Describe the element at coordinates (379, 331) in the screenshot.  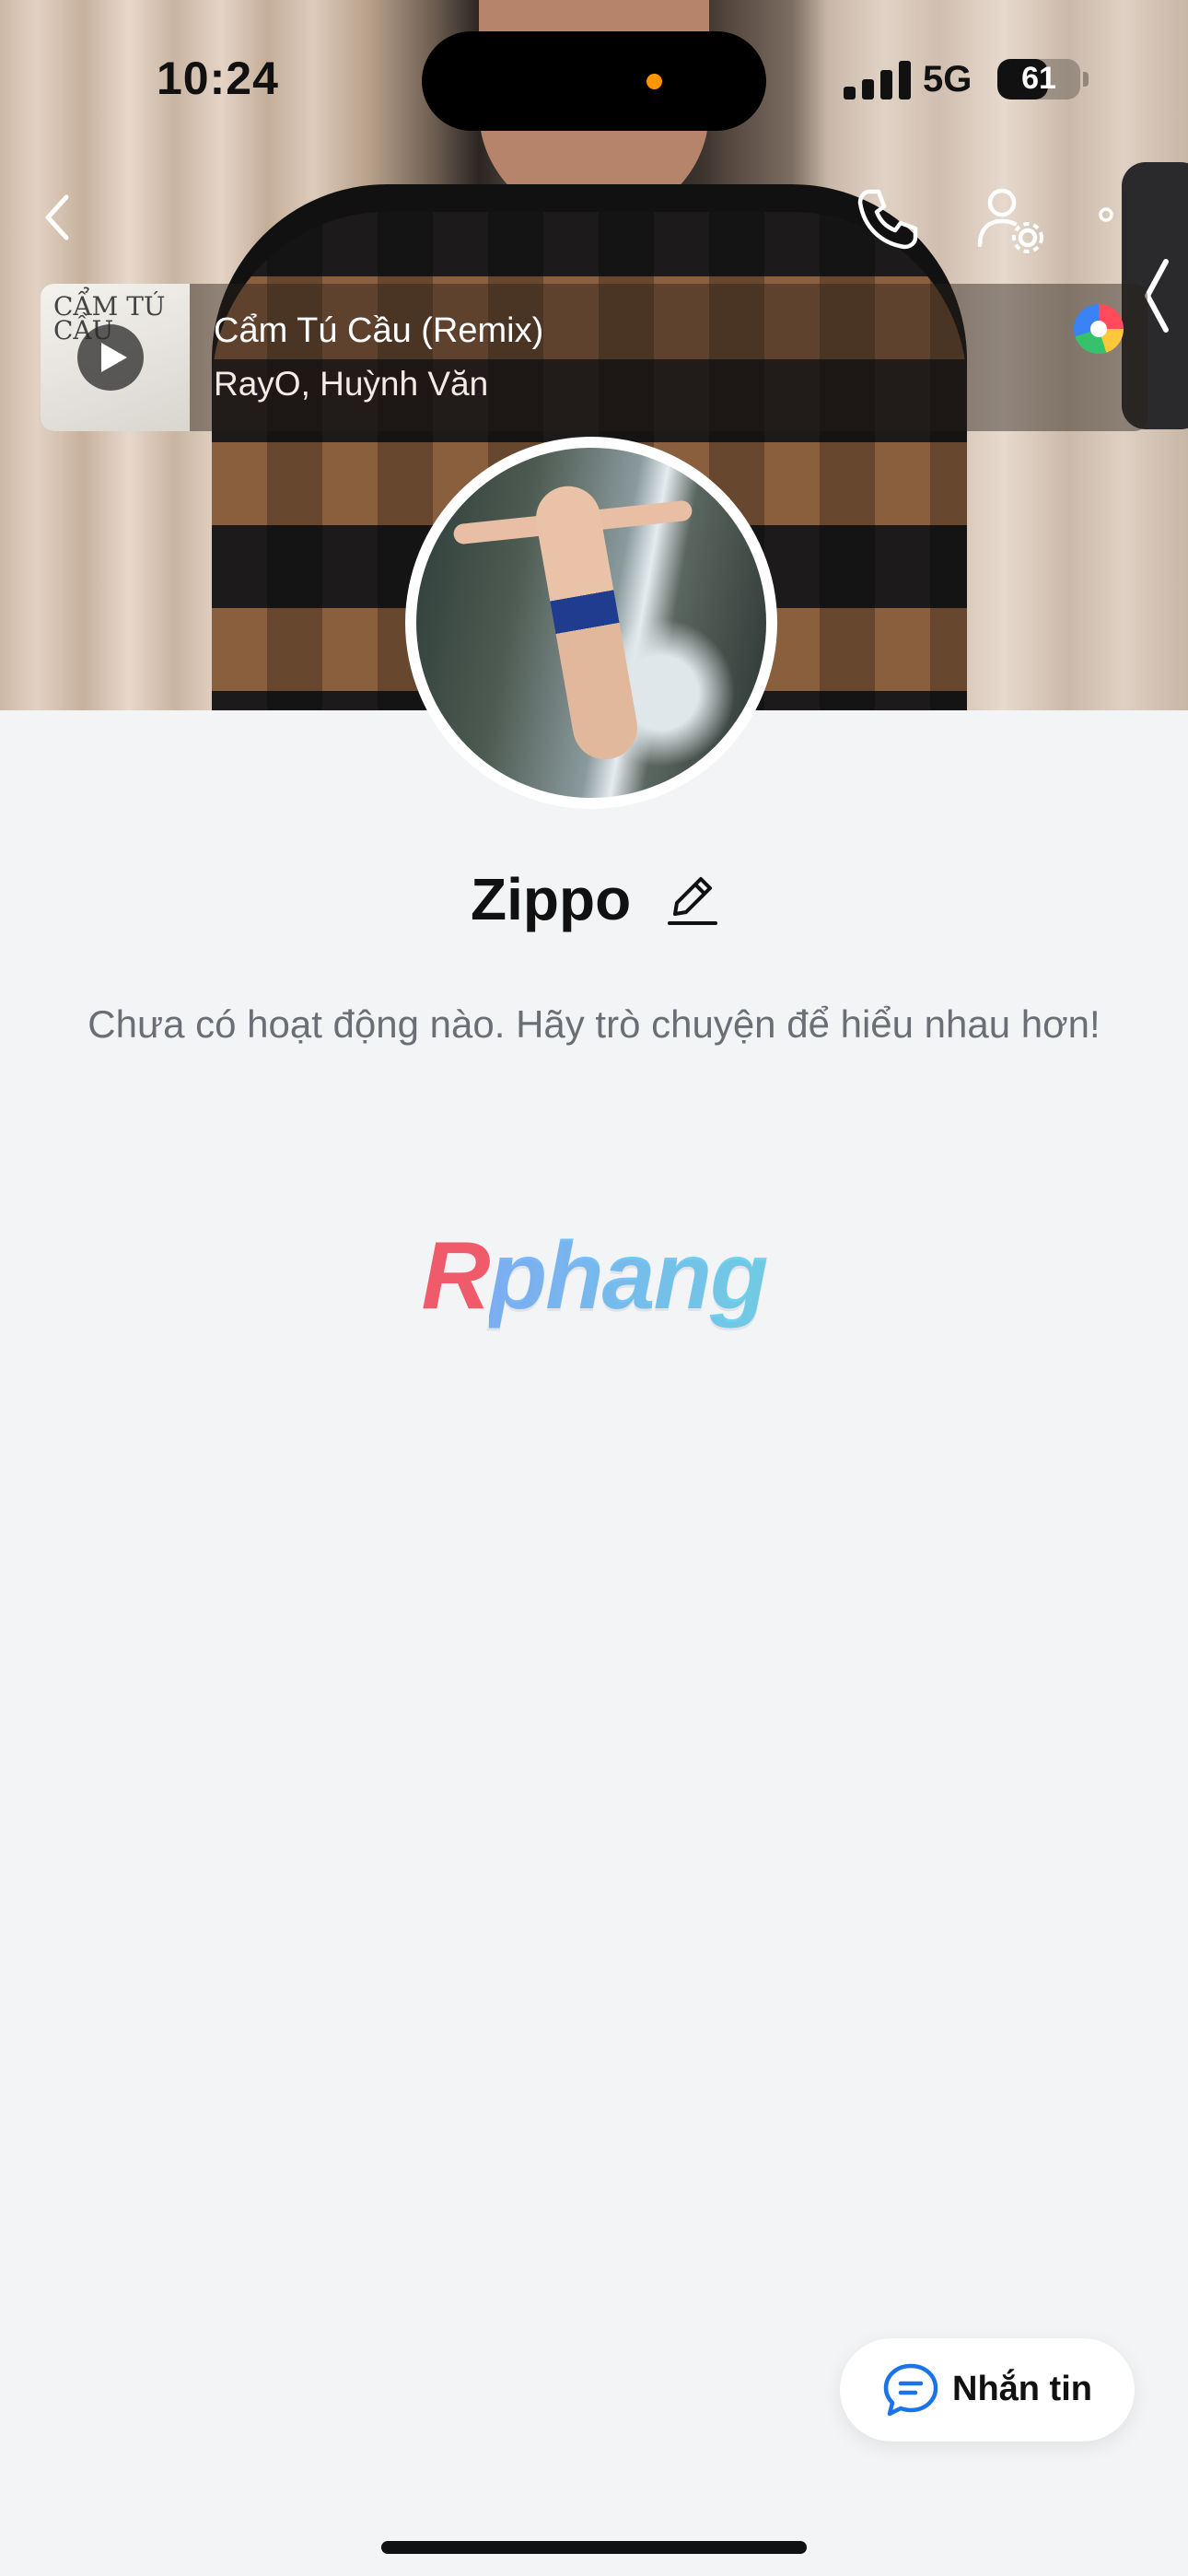
I see `track-title: Cẩm Tú Cầu (Remix)` at that location.